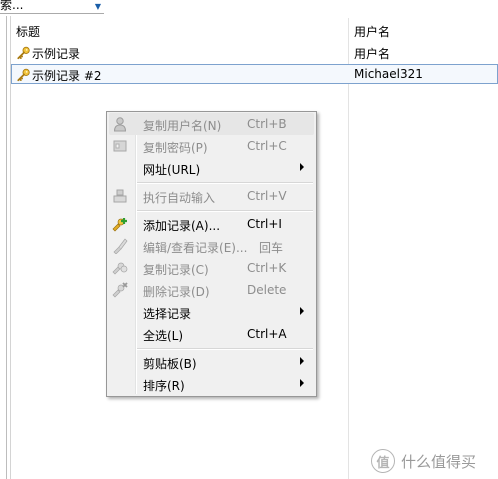 The image size is (498, 479). What do you see at coordinates (254, 30) in the screenshot?
I see `list-header: 标题 用户名` at bounding box center [254, 30].